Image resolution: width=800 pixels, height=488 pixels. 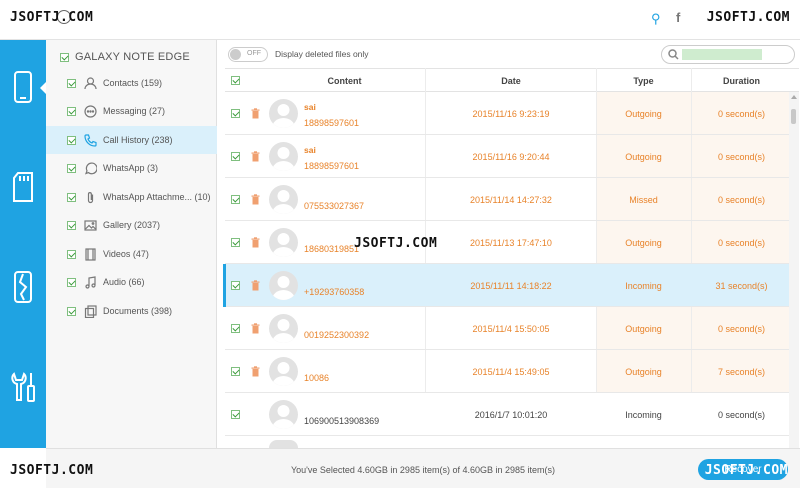 I want to click on messaging-checkbox, so click(x=71, y=111).